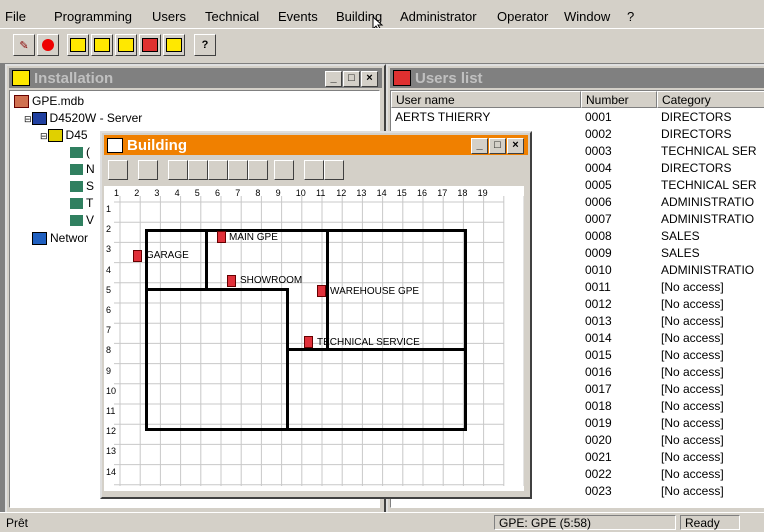 This screenshot has height=532, width=764. What do you see at coordinates (24, 45) in the screenshot?
I see `connect-button: ✎` at bounding box center [24, 45].